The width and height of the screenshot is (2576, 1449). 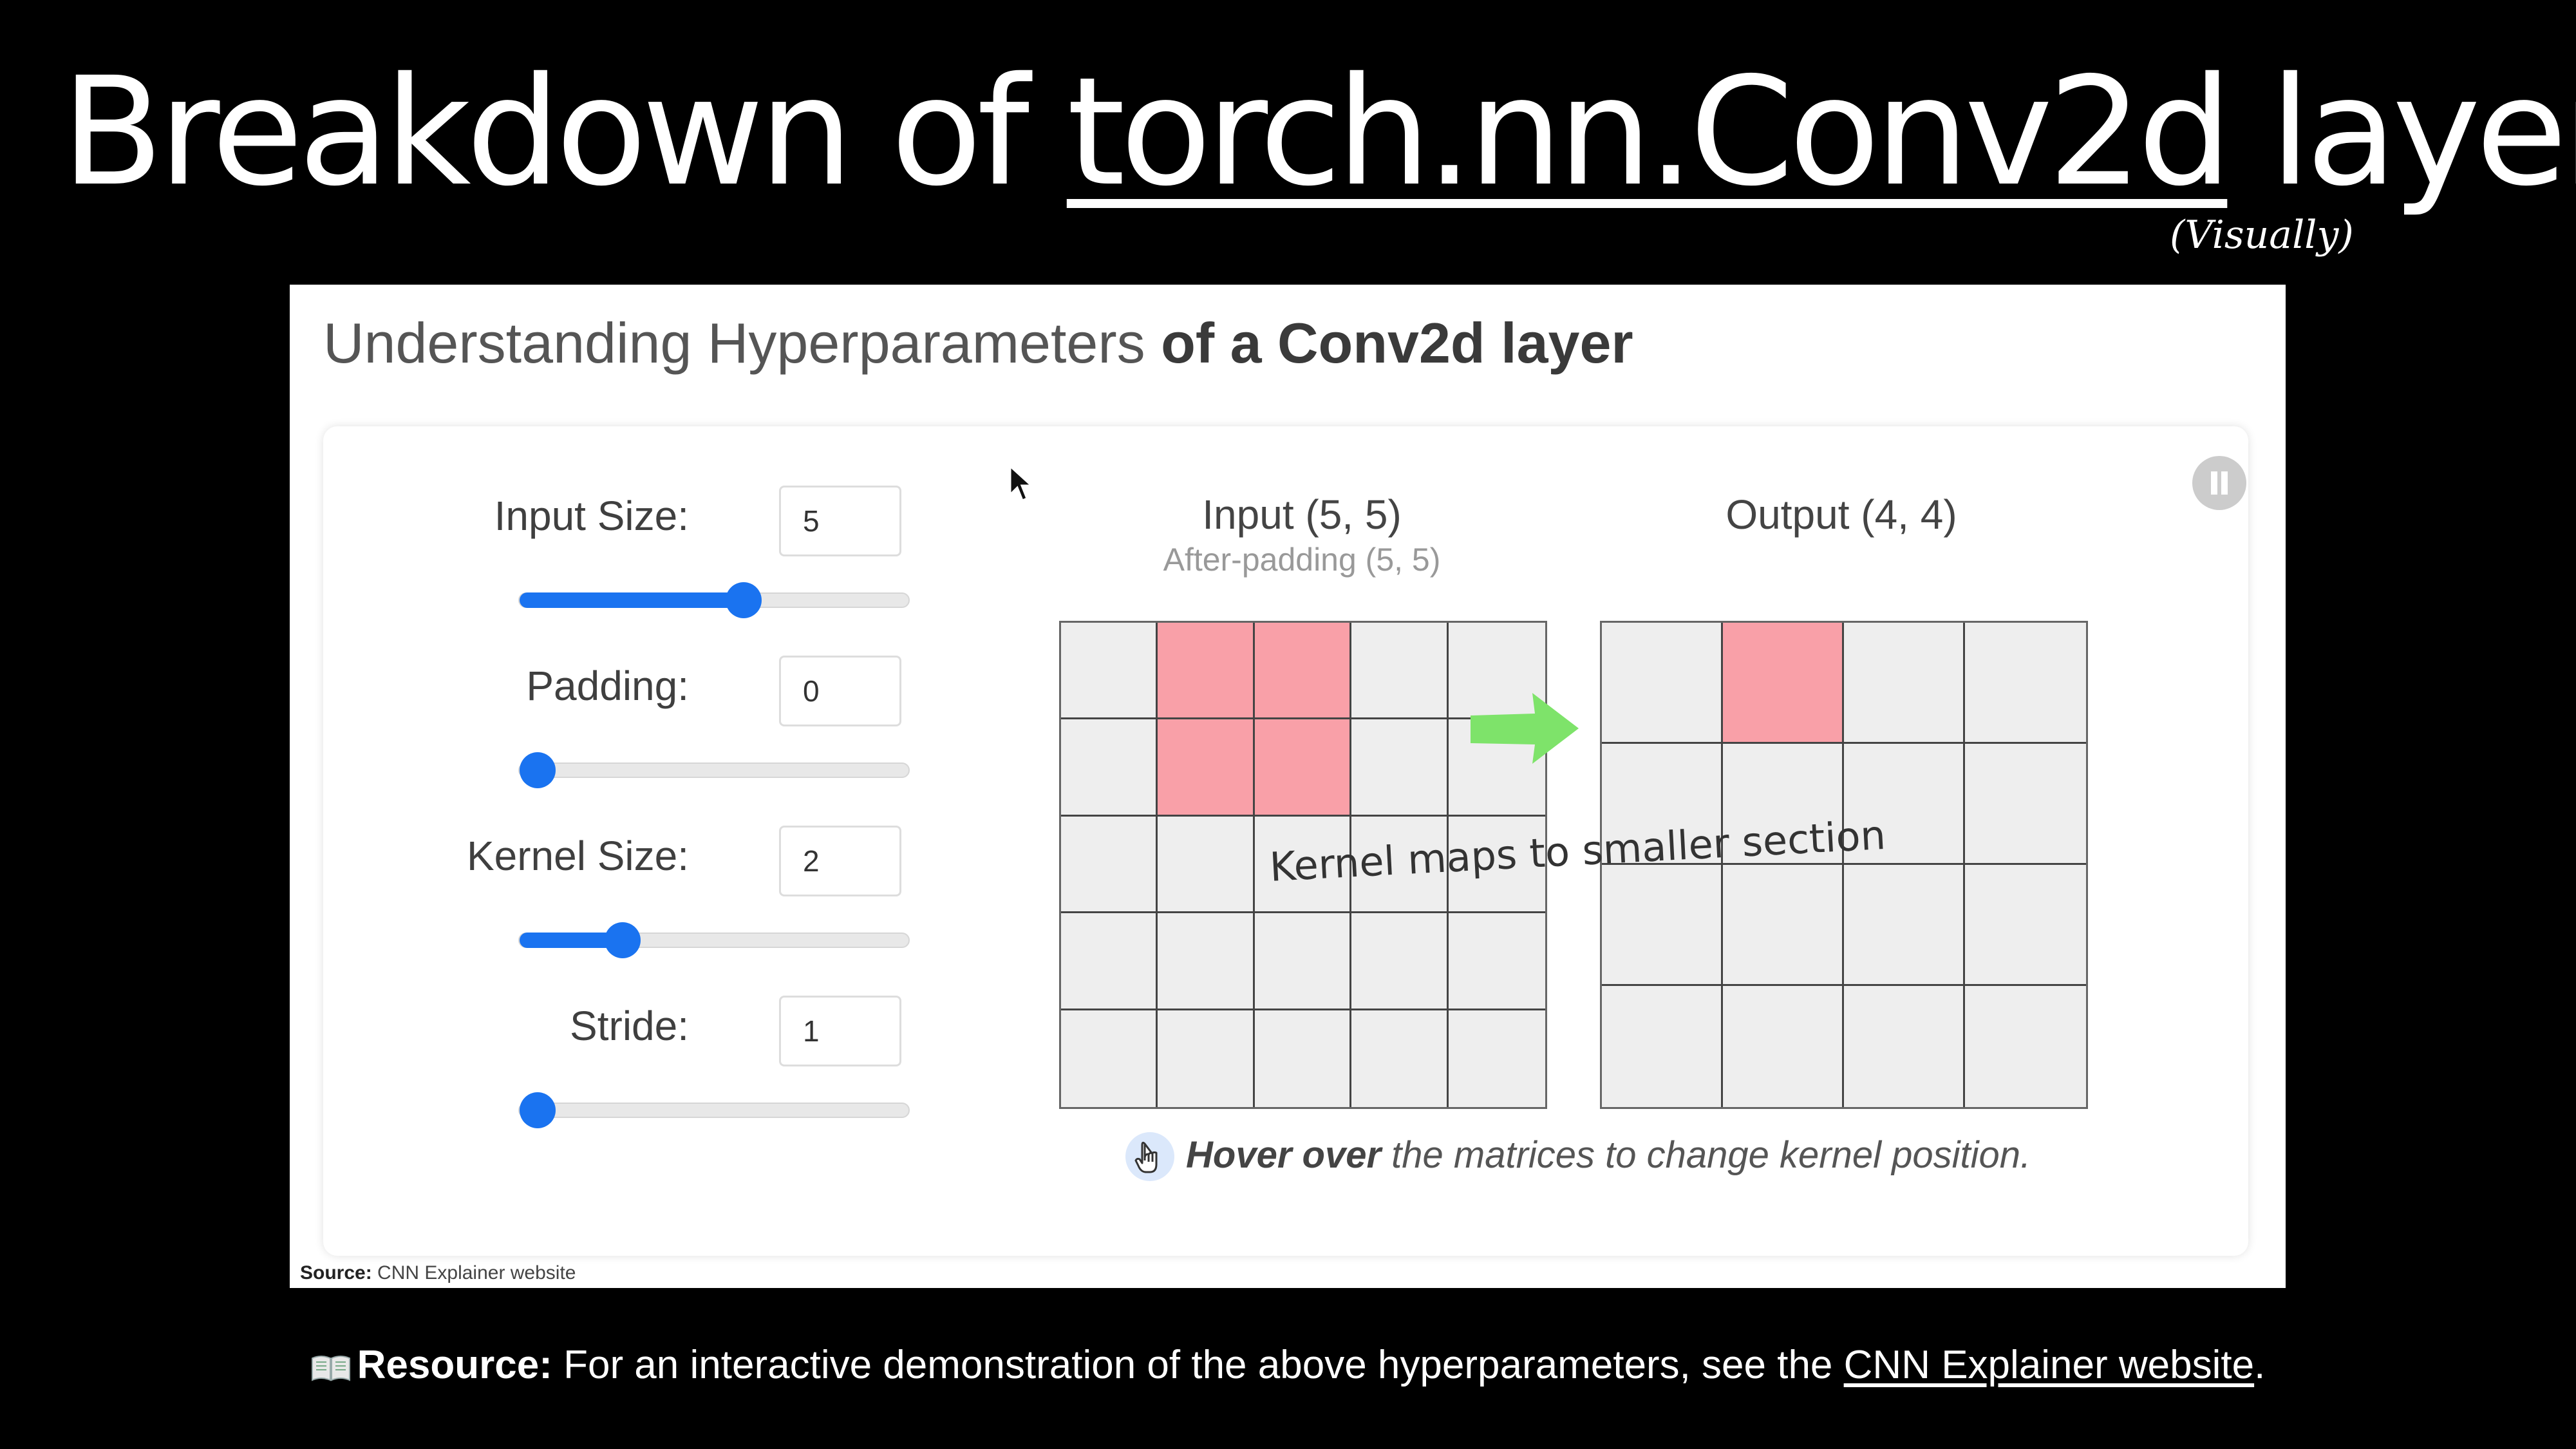 What do you see at coordinates (336, 1272) in the screenshot?
I see `source-bold: Source:` at bounding box center [336, 1272].